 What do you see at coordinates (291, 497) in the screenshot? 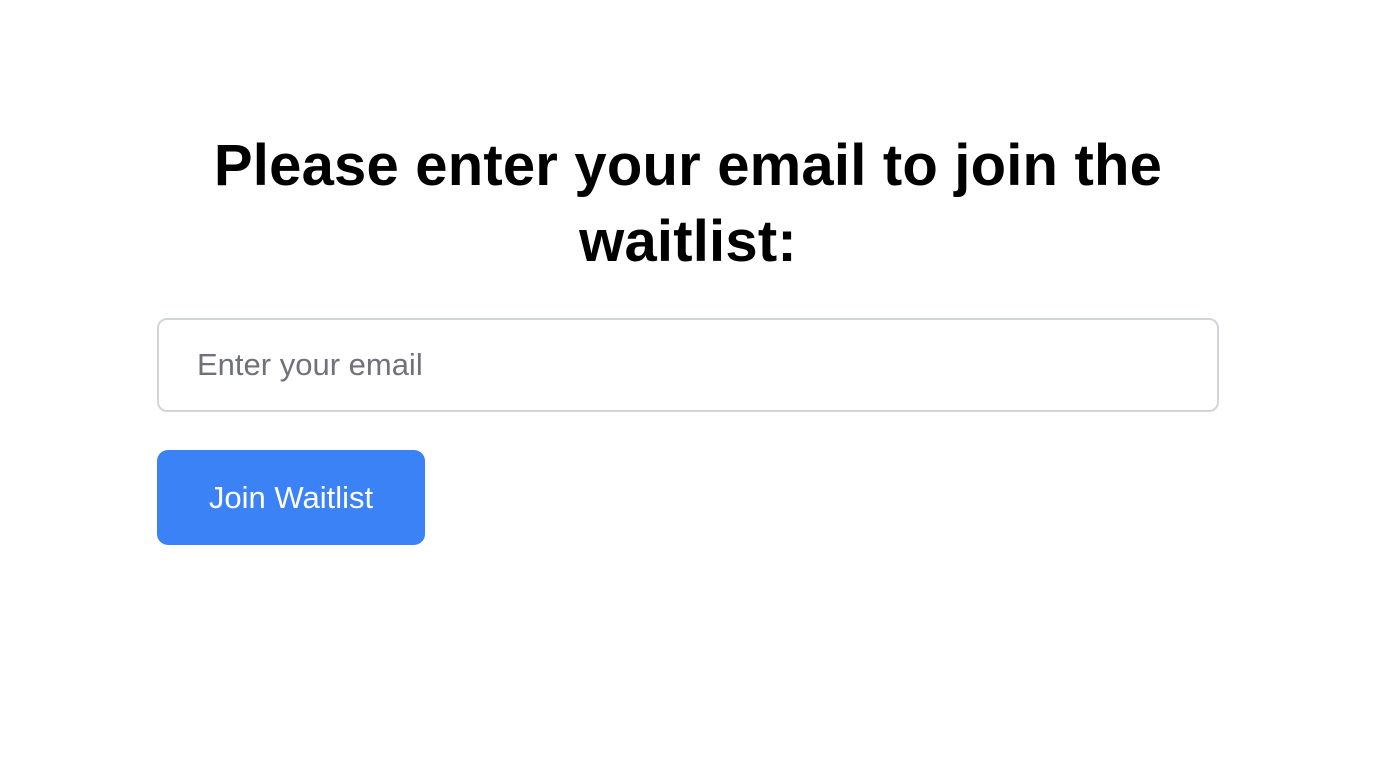
I see `join-waitlist-button: Join Waitlist` at bounding box center [291, 497].